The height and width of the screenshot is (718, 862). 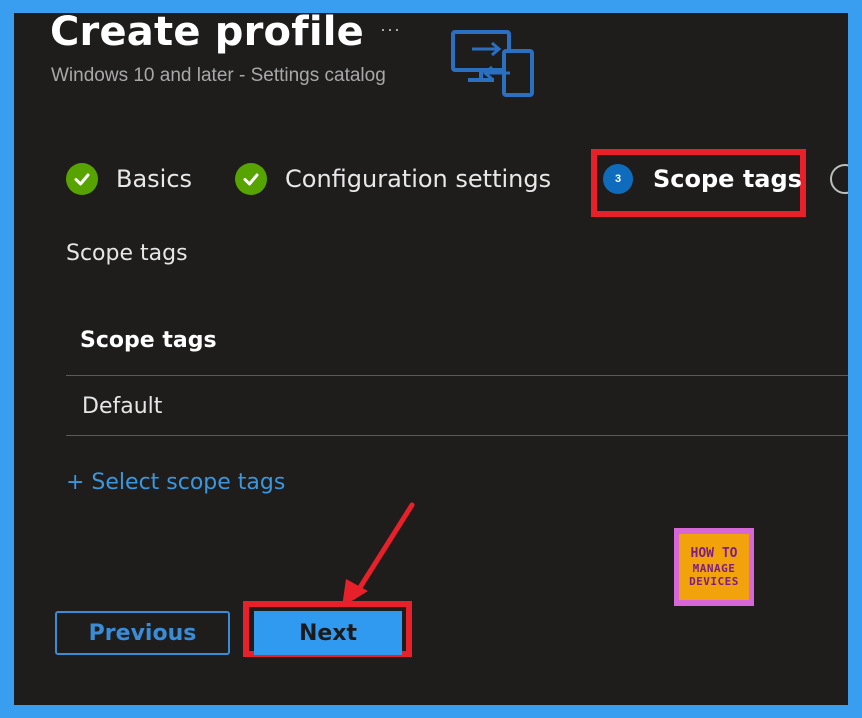 What do you see at coordinates (714, 581) in the screenshot?
I see `logo-text: DEVICES` at bounding box center [714, 581].